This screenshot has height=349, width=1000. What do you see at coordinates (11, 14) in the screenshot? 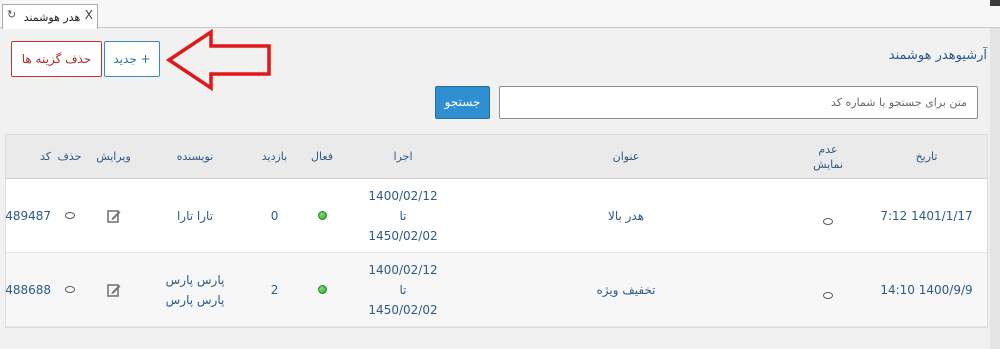
I see `refresh-icon: ↻` at bounding box center [11, 14].